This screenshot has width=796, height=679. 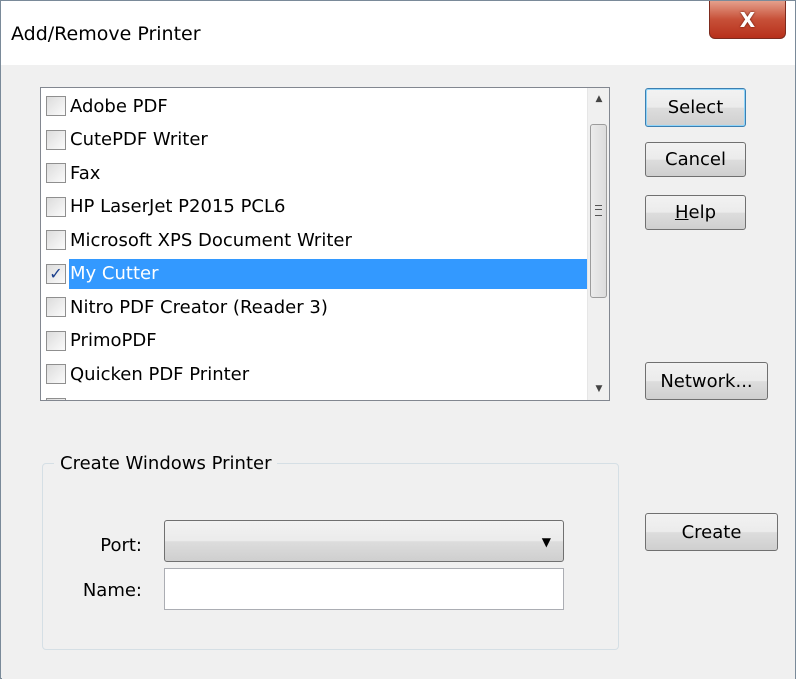 I want to click on create-button: Create, so click(x=711, y=532).